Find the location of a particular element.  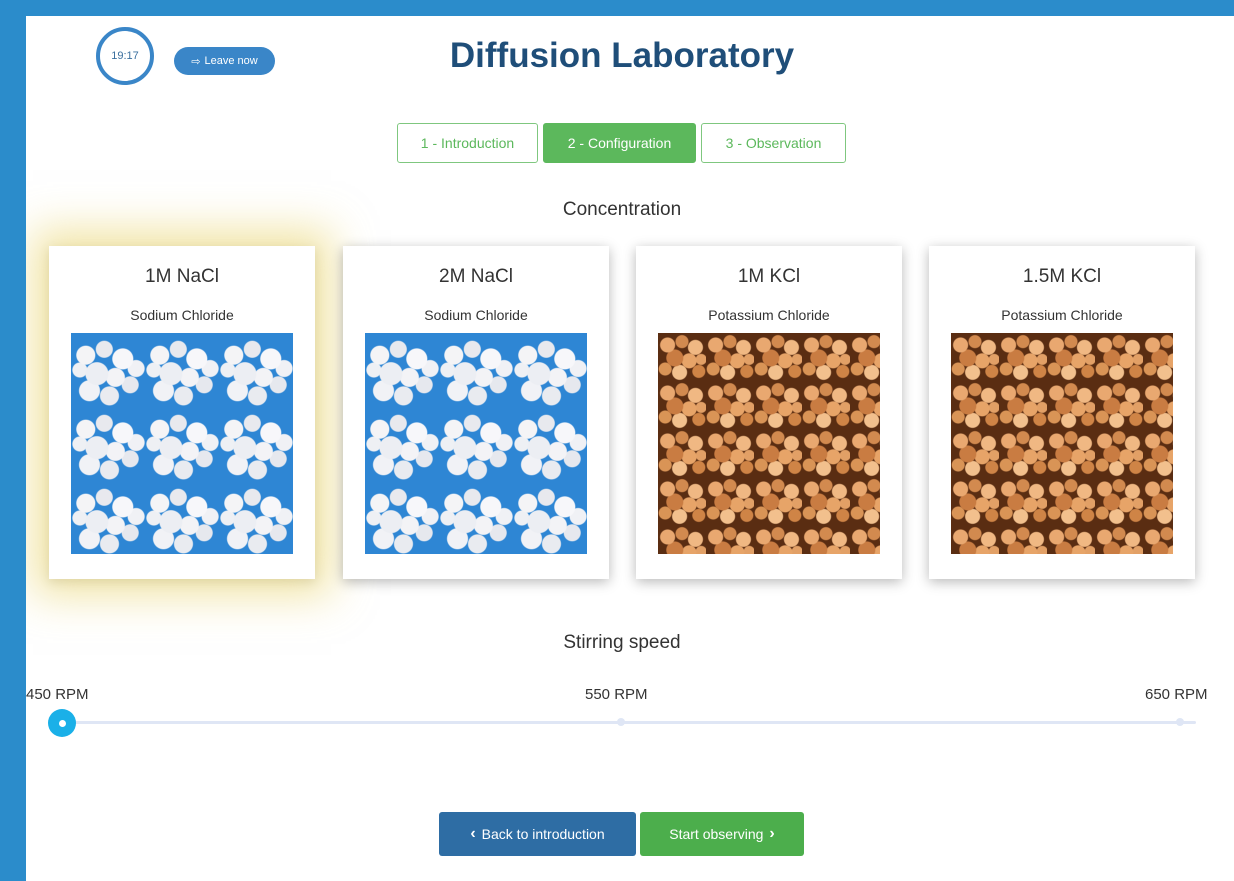

rpm-tick-label-mid: 550 RPM is located at coordinates (616, 694).